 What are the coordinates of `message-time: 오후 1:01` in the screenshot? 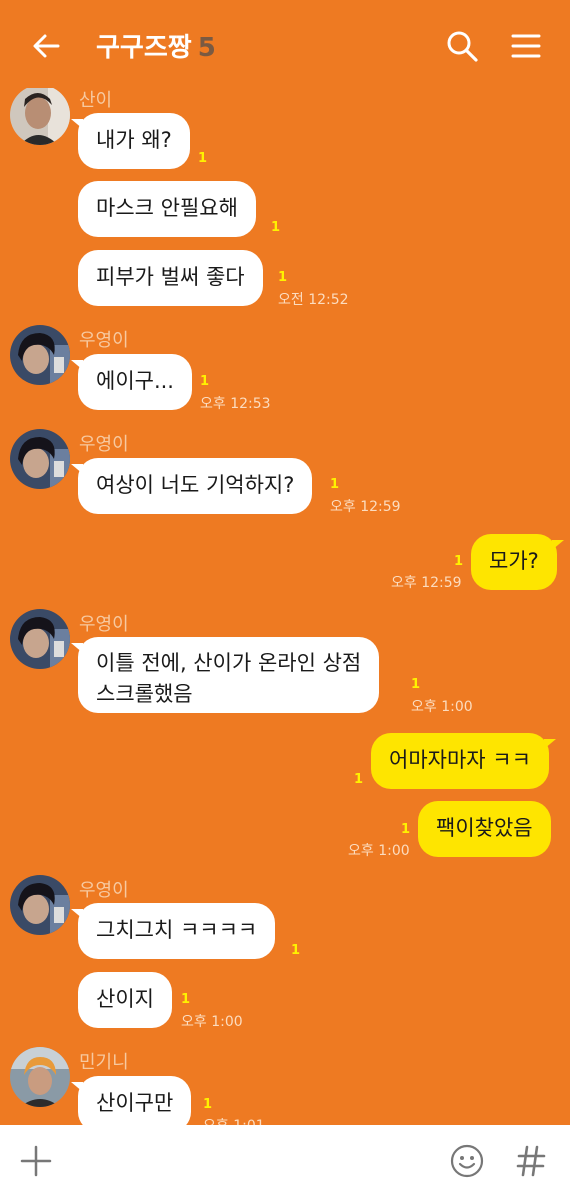 It's located at (234, 1120).